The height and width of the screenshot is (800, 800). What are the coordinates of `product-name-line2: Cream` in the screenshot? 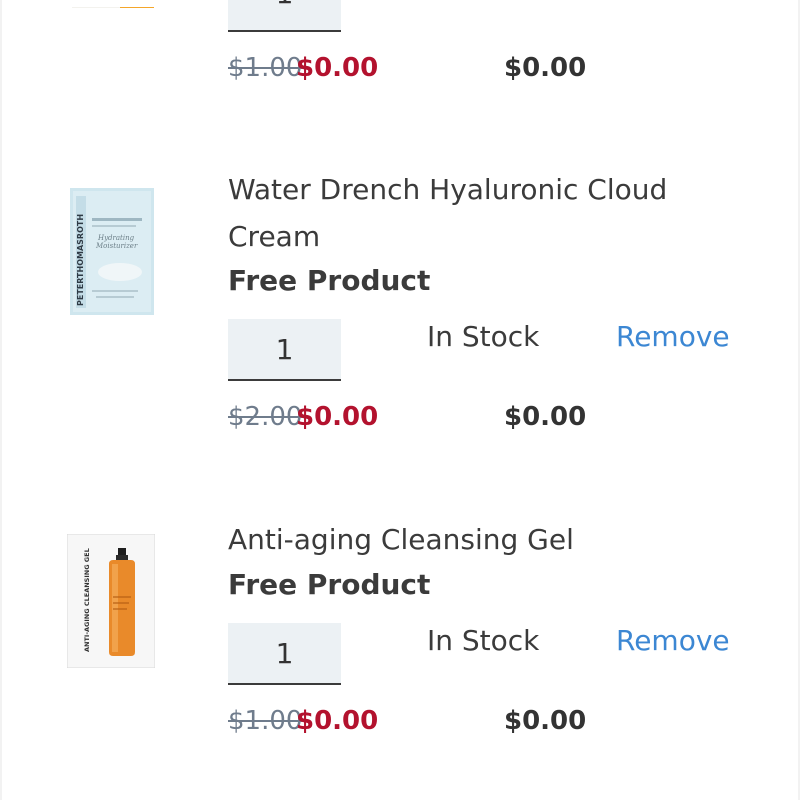 It's located at (274, 236).